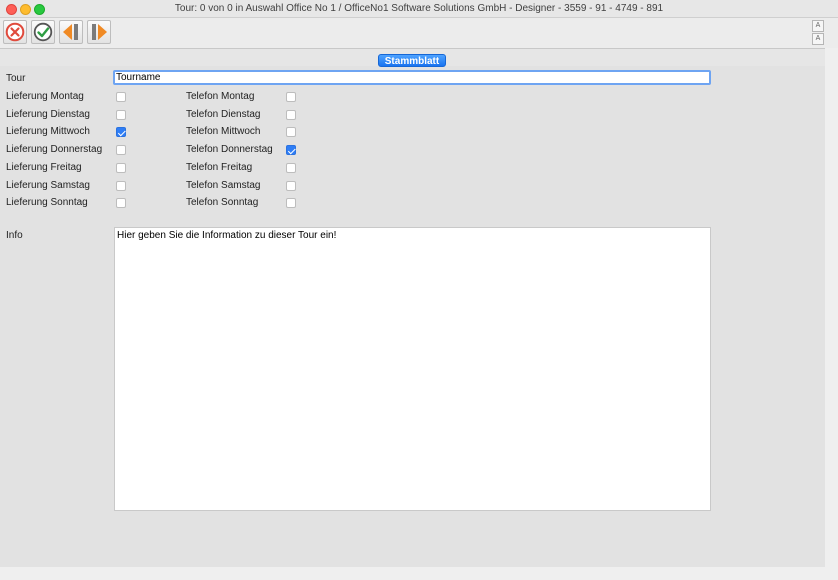  I want to click on arrow-right-icon, so click(99, 32).